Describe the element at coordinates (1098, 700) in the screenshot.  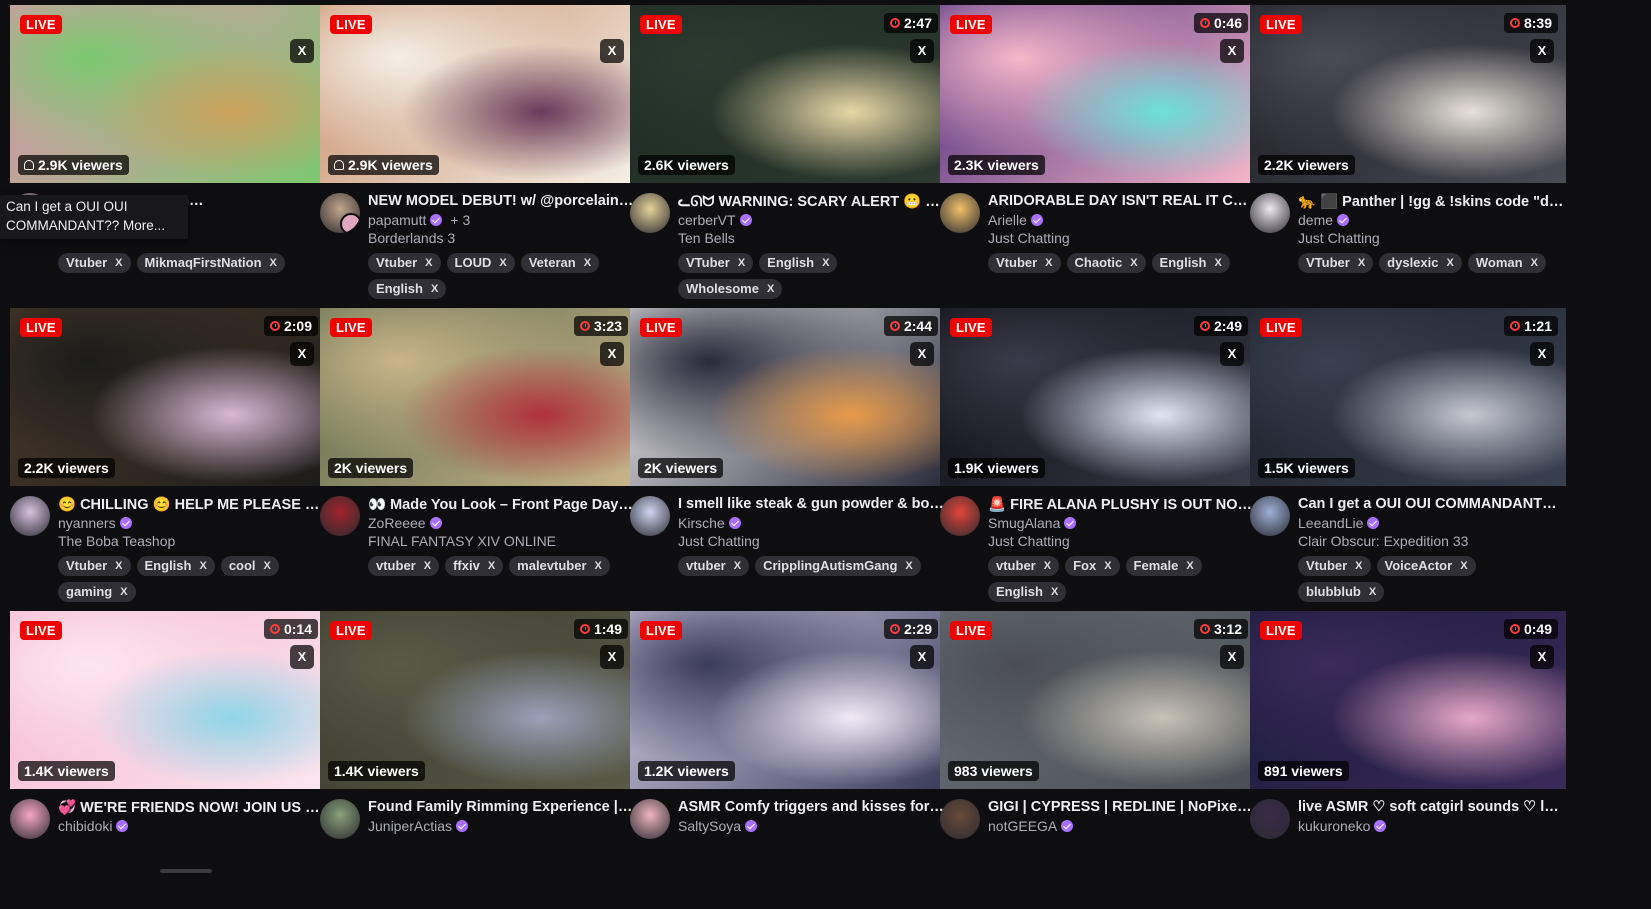
I see `stream-thumbnail: LIVE 3:12 X 983 viewers` at that location.